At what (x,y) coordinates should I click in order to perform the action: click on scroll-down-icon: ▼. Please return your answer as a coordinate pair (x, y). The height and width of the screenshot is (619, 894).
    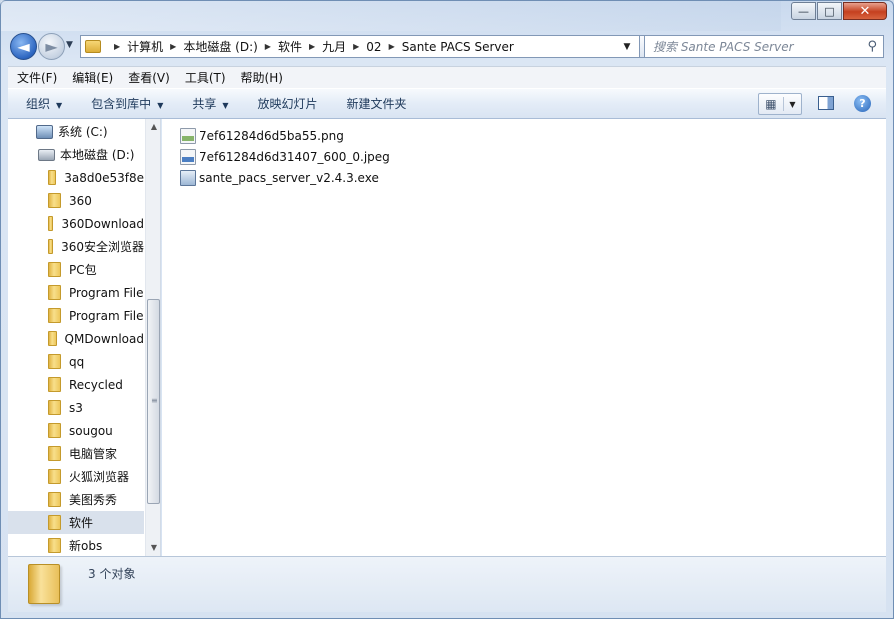
    Looking at the image, I should click on (153, 548).